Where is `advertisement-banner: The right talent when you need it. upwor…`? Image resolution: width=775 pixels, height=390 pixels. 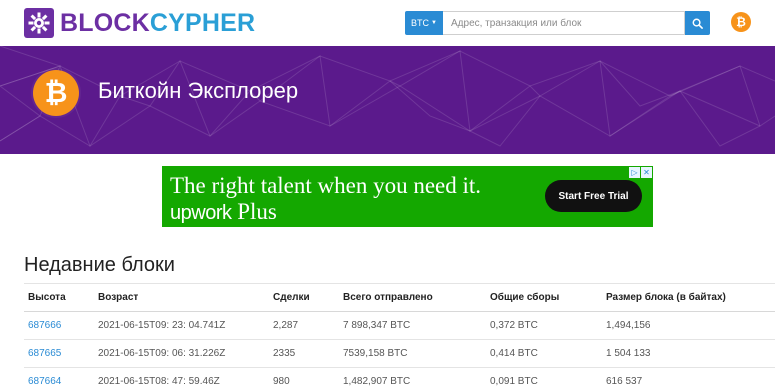 advertisement-banner: The right talent when you need it. upwor… is located at coordinates (407, 196).